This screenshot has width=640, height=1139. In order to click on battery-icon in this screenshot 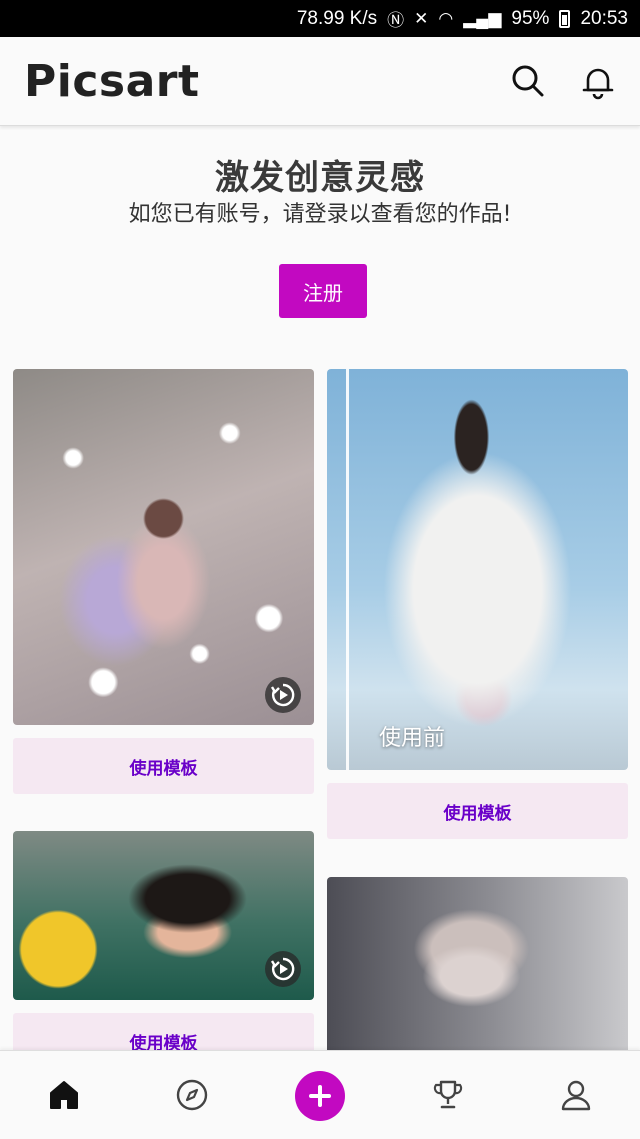, I will do `click(565, 18)`.